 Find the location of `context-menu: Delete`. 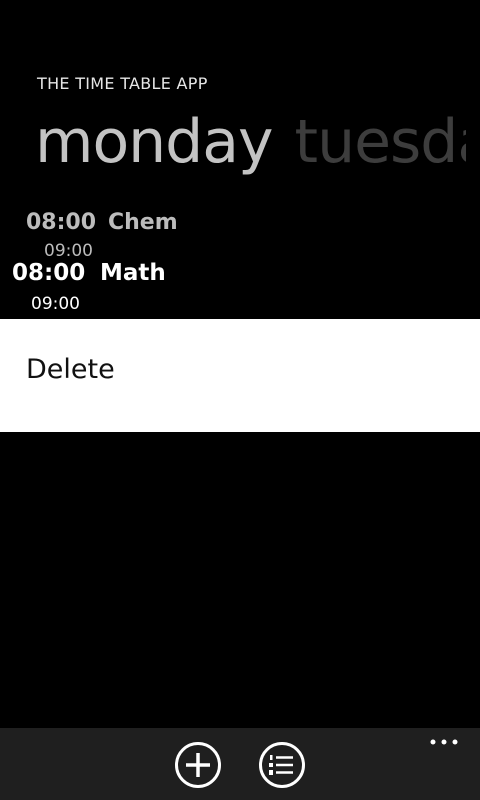

context-menu: Delete is located at coordinates (240, 375).